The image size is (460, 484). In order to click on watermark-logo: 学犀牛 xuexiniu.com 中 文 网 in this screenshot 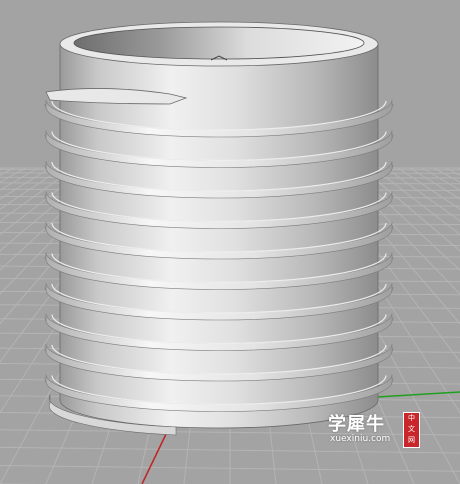, I will do `click(376, 430)`.